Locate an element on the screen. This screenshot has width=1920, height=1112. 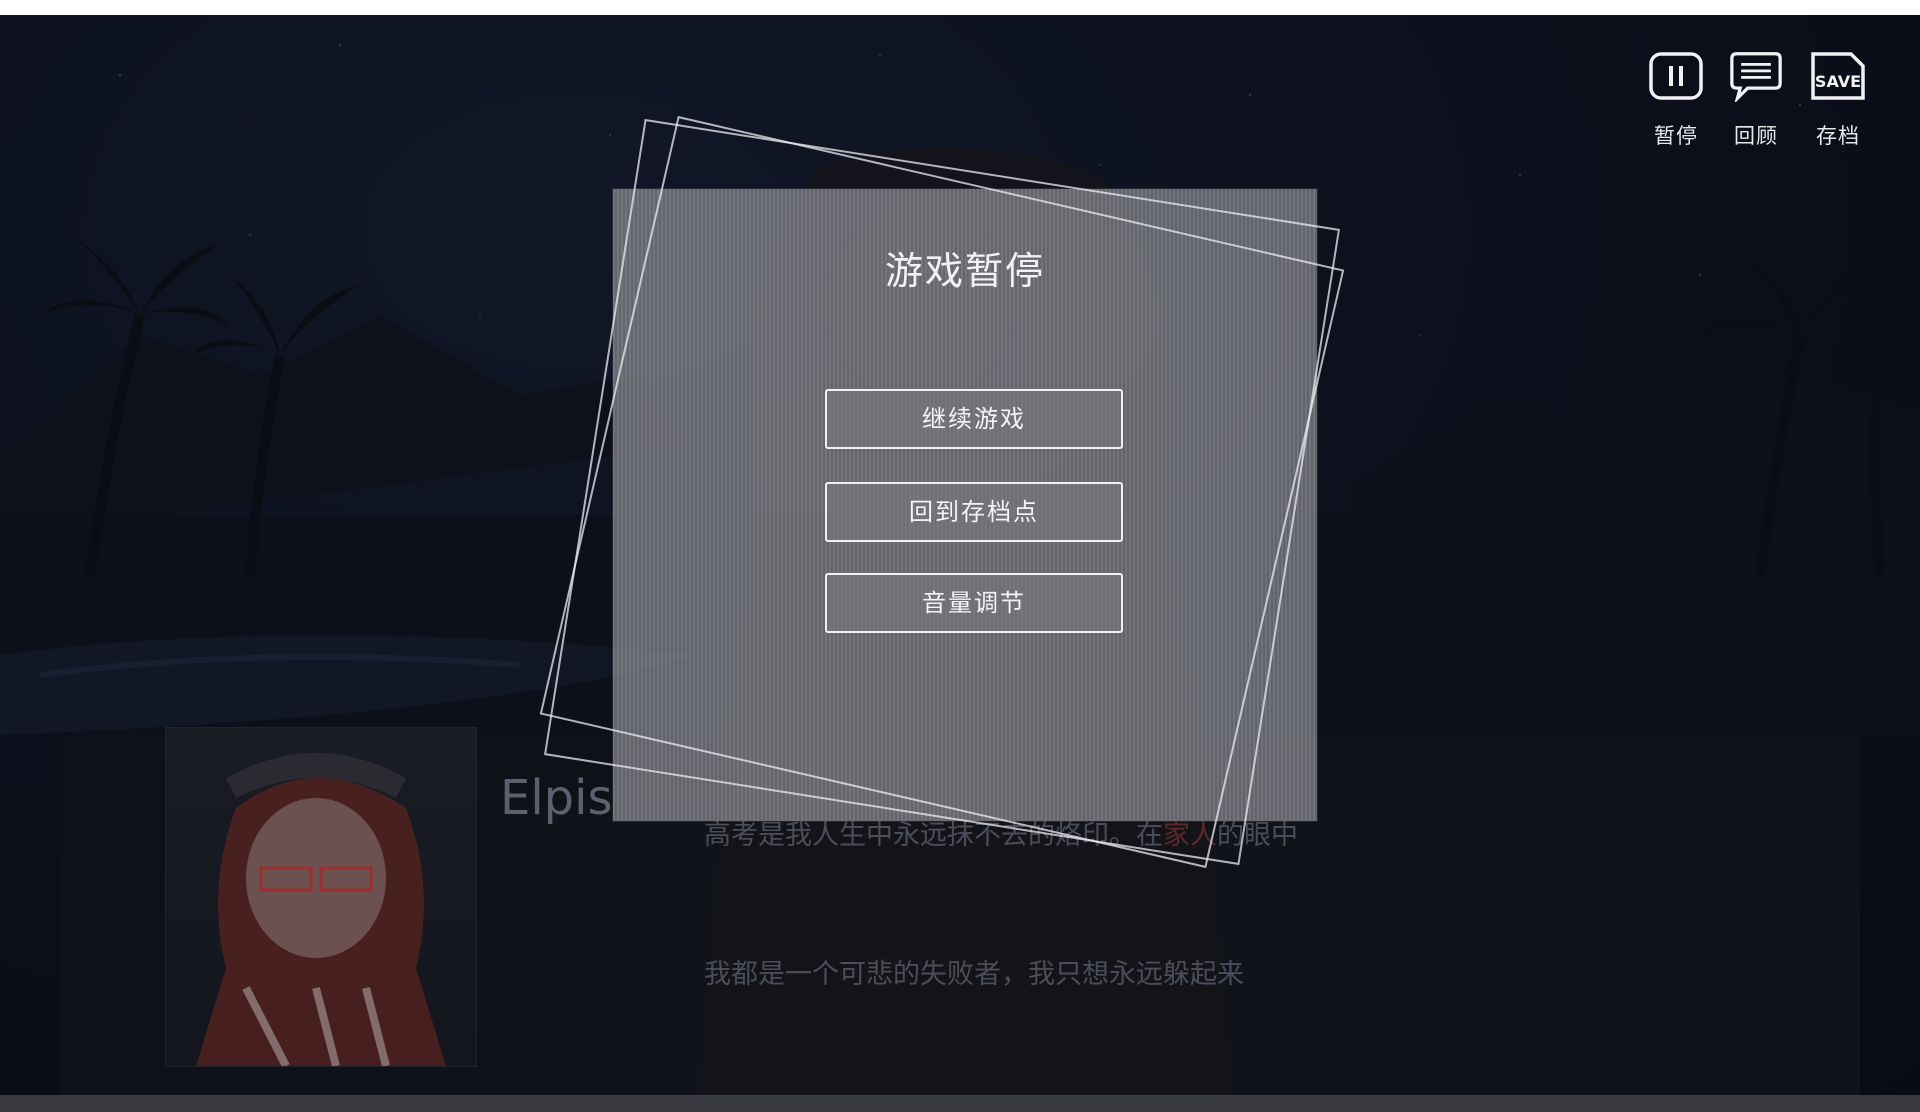
chat-log-icon is located at coordinates (1756, 78).